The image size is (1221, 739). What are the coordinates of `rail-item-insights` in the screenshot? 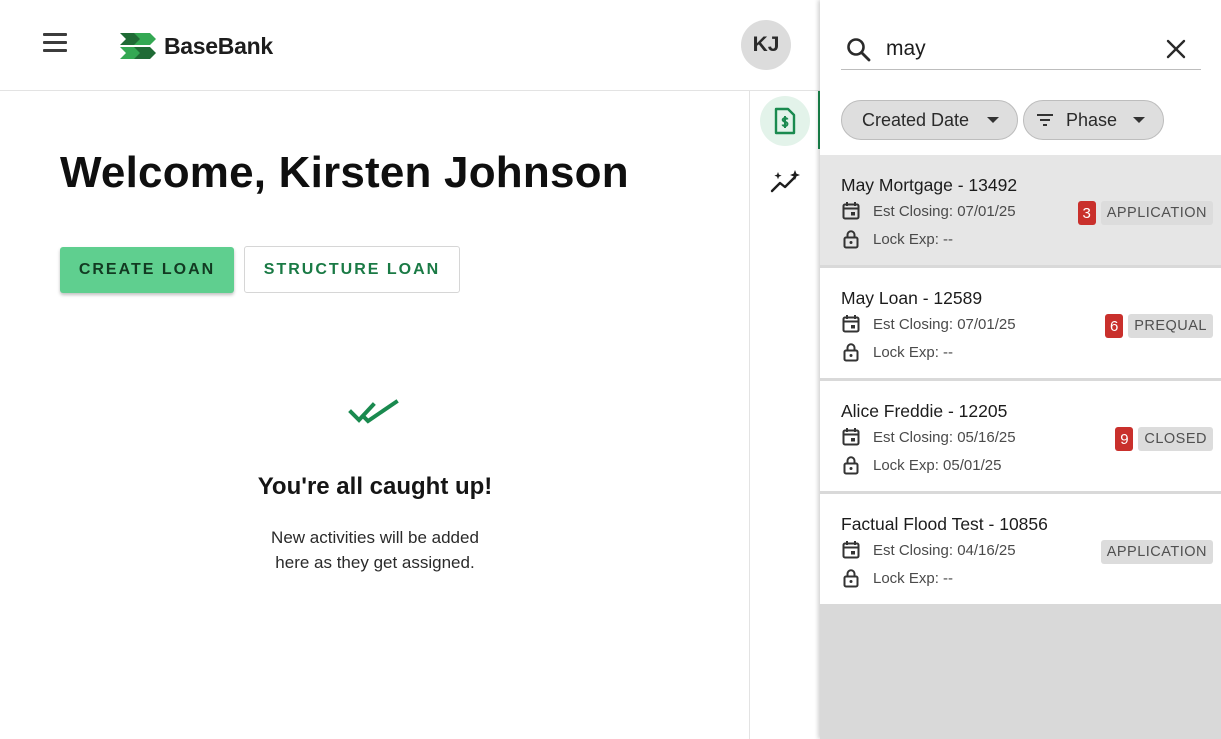 It's located at (785, 182).